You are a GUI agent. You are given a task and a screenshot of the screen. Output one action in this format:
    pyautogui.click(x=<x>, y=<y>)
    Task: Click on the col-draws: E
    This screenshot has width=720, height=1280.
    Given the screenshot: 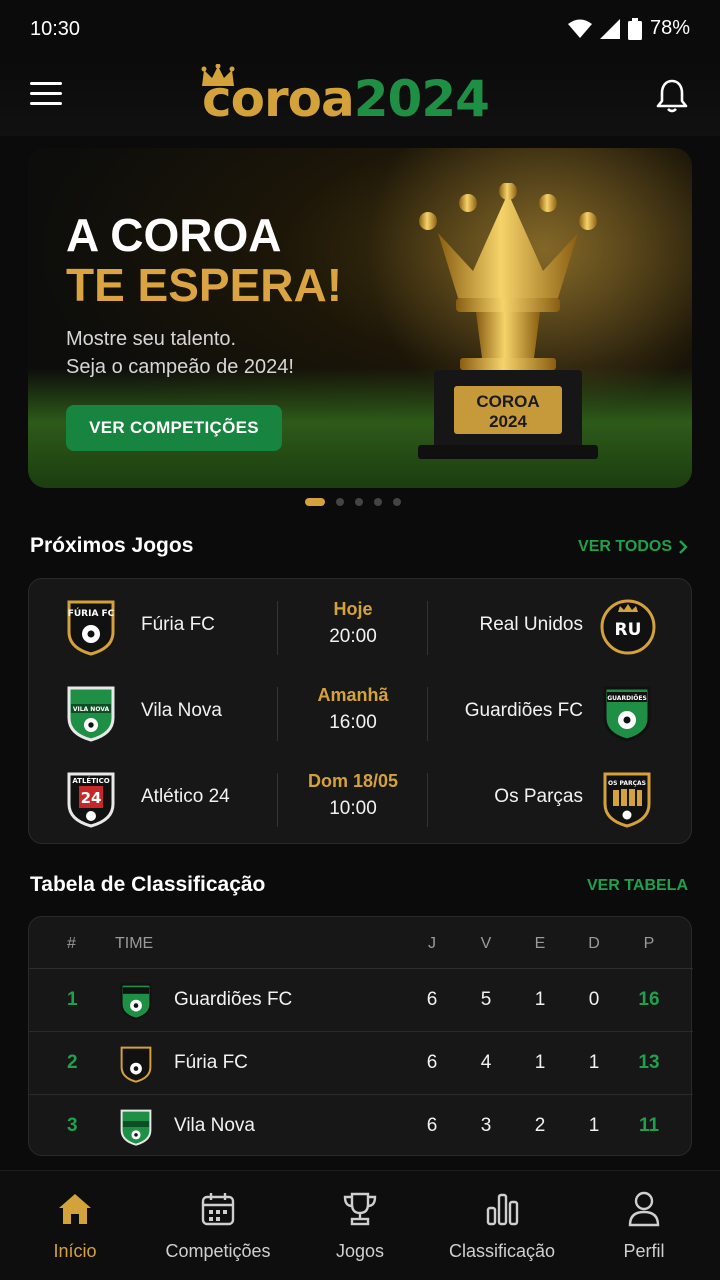 What is the action you would take?
    pyautogui.click(x=540, y=943)
    